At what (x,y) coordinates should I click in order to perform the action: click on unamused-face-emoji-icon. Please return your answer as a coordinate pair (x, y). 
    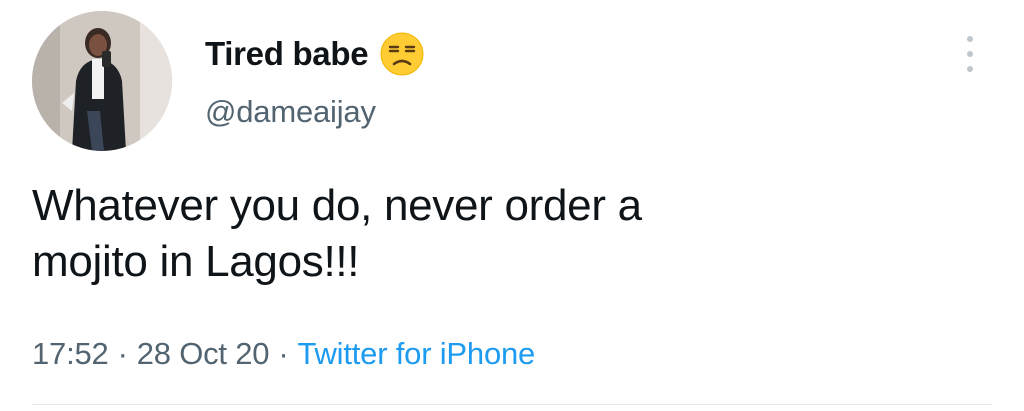
    Looking at the image, I should click on (402, 54).